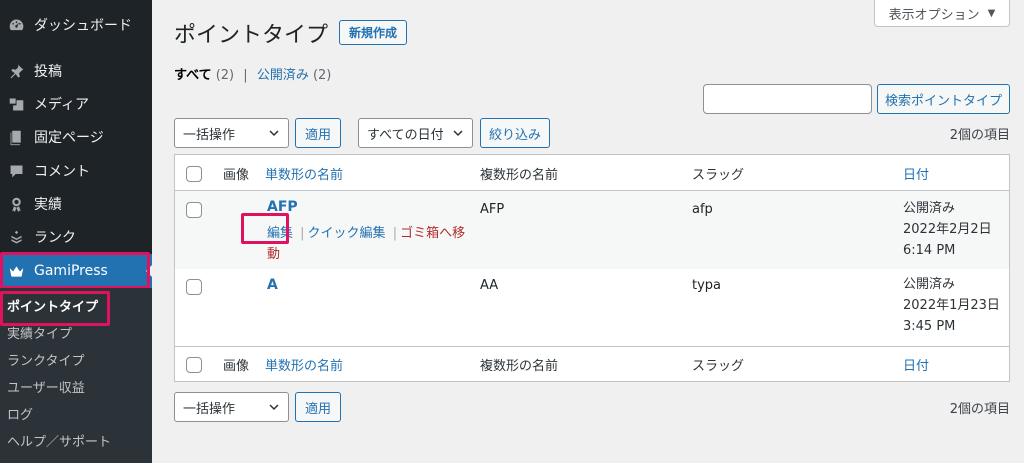 The width and height of the screenshot is (1024, 463). What do you see at coordinates (702, 209) in the screenshot?
I see `row-slug: afp` at bounding box center [702, 209].